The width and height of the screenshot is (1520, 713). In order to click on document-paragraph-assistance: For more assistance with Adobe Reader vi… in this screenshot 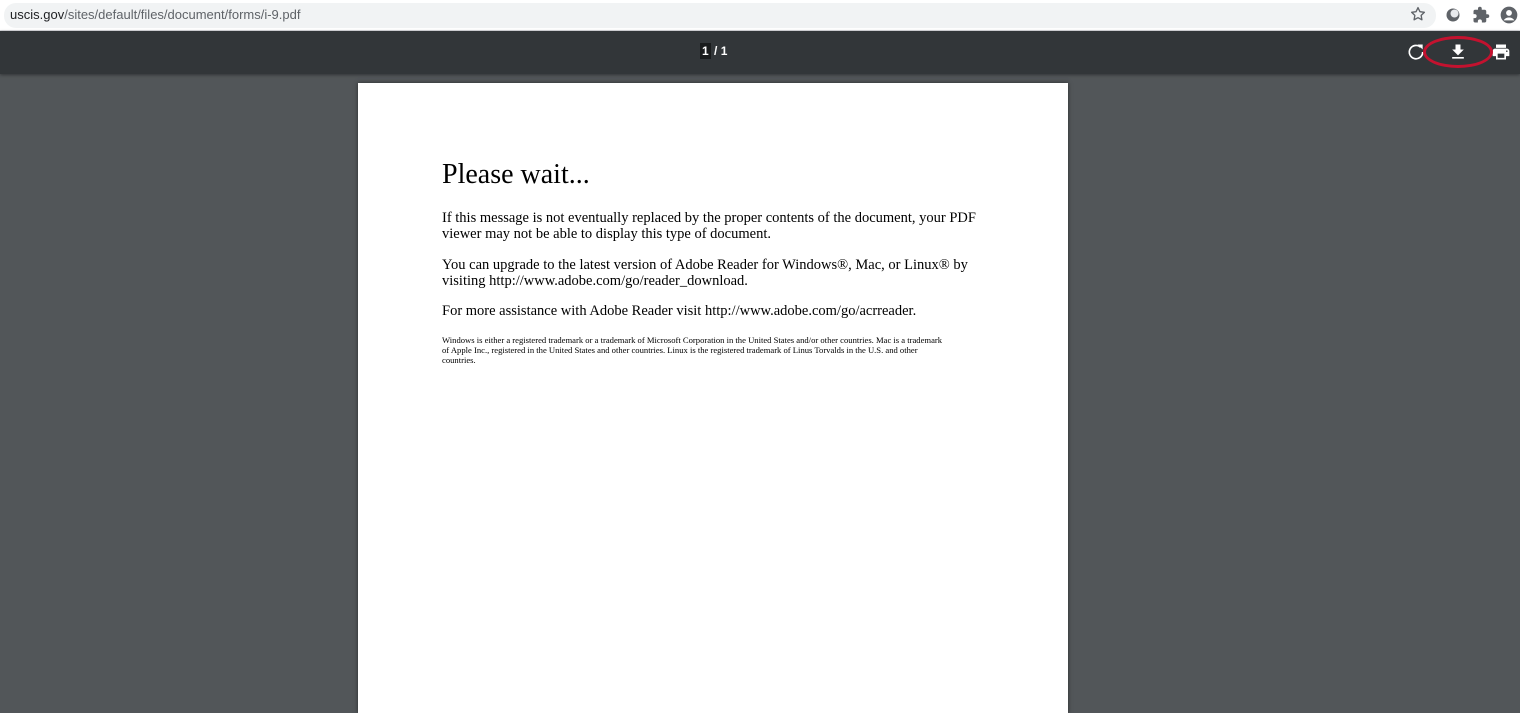, I will do `click(679, 311)`.